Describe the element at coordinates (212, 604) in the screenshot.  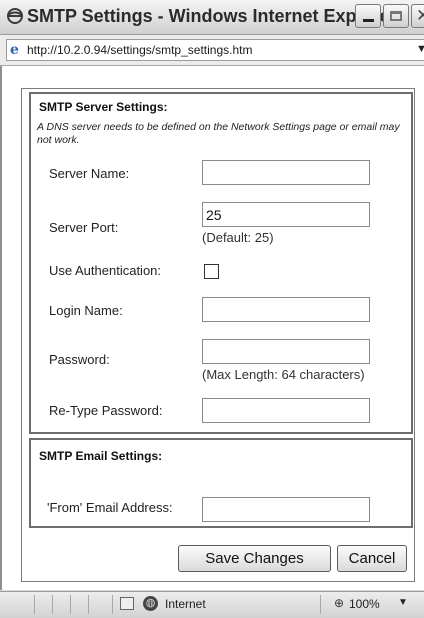
I see `status-bar: ◍ Internet ⊕ 100% ▼` at that location.